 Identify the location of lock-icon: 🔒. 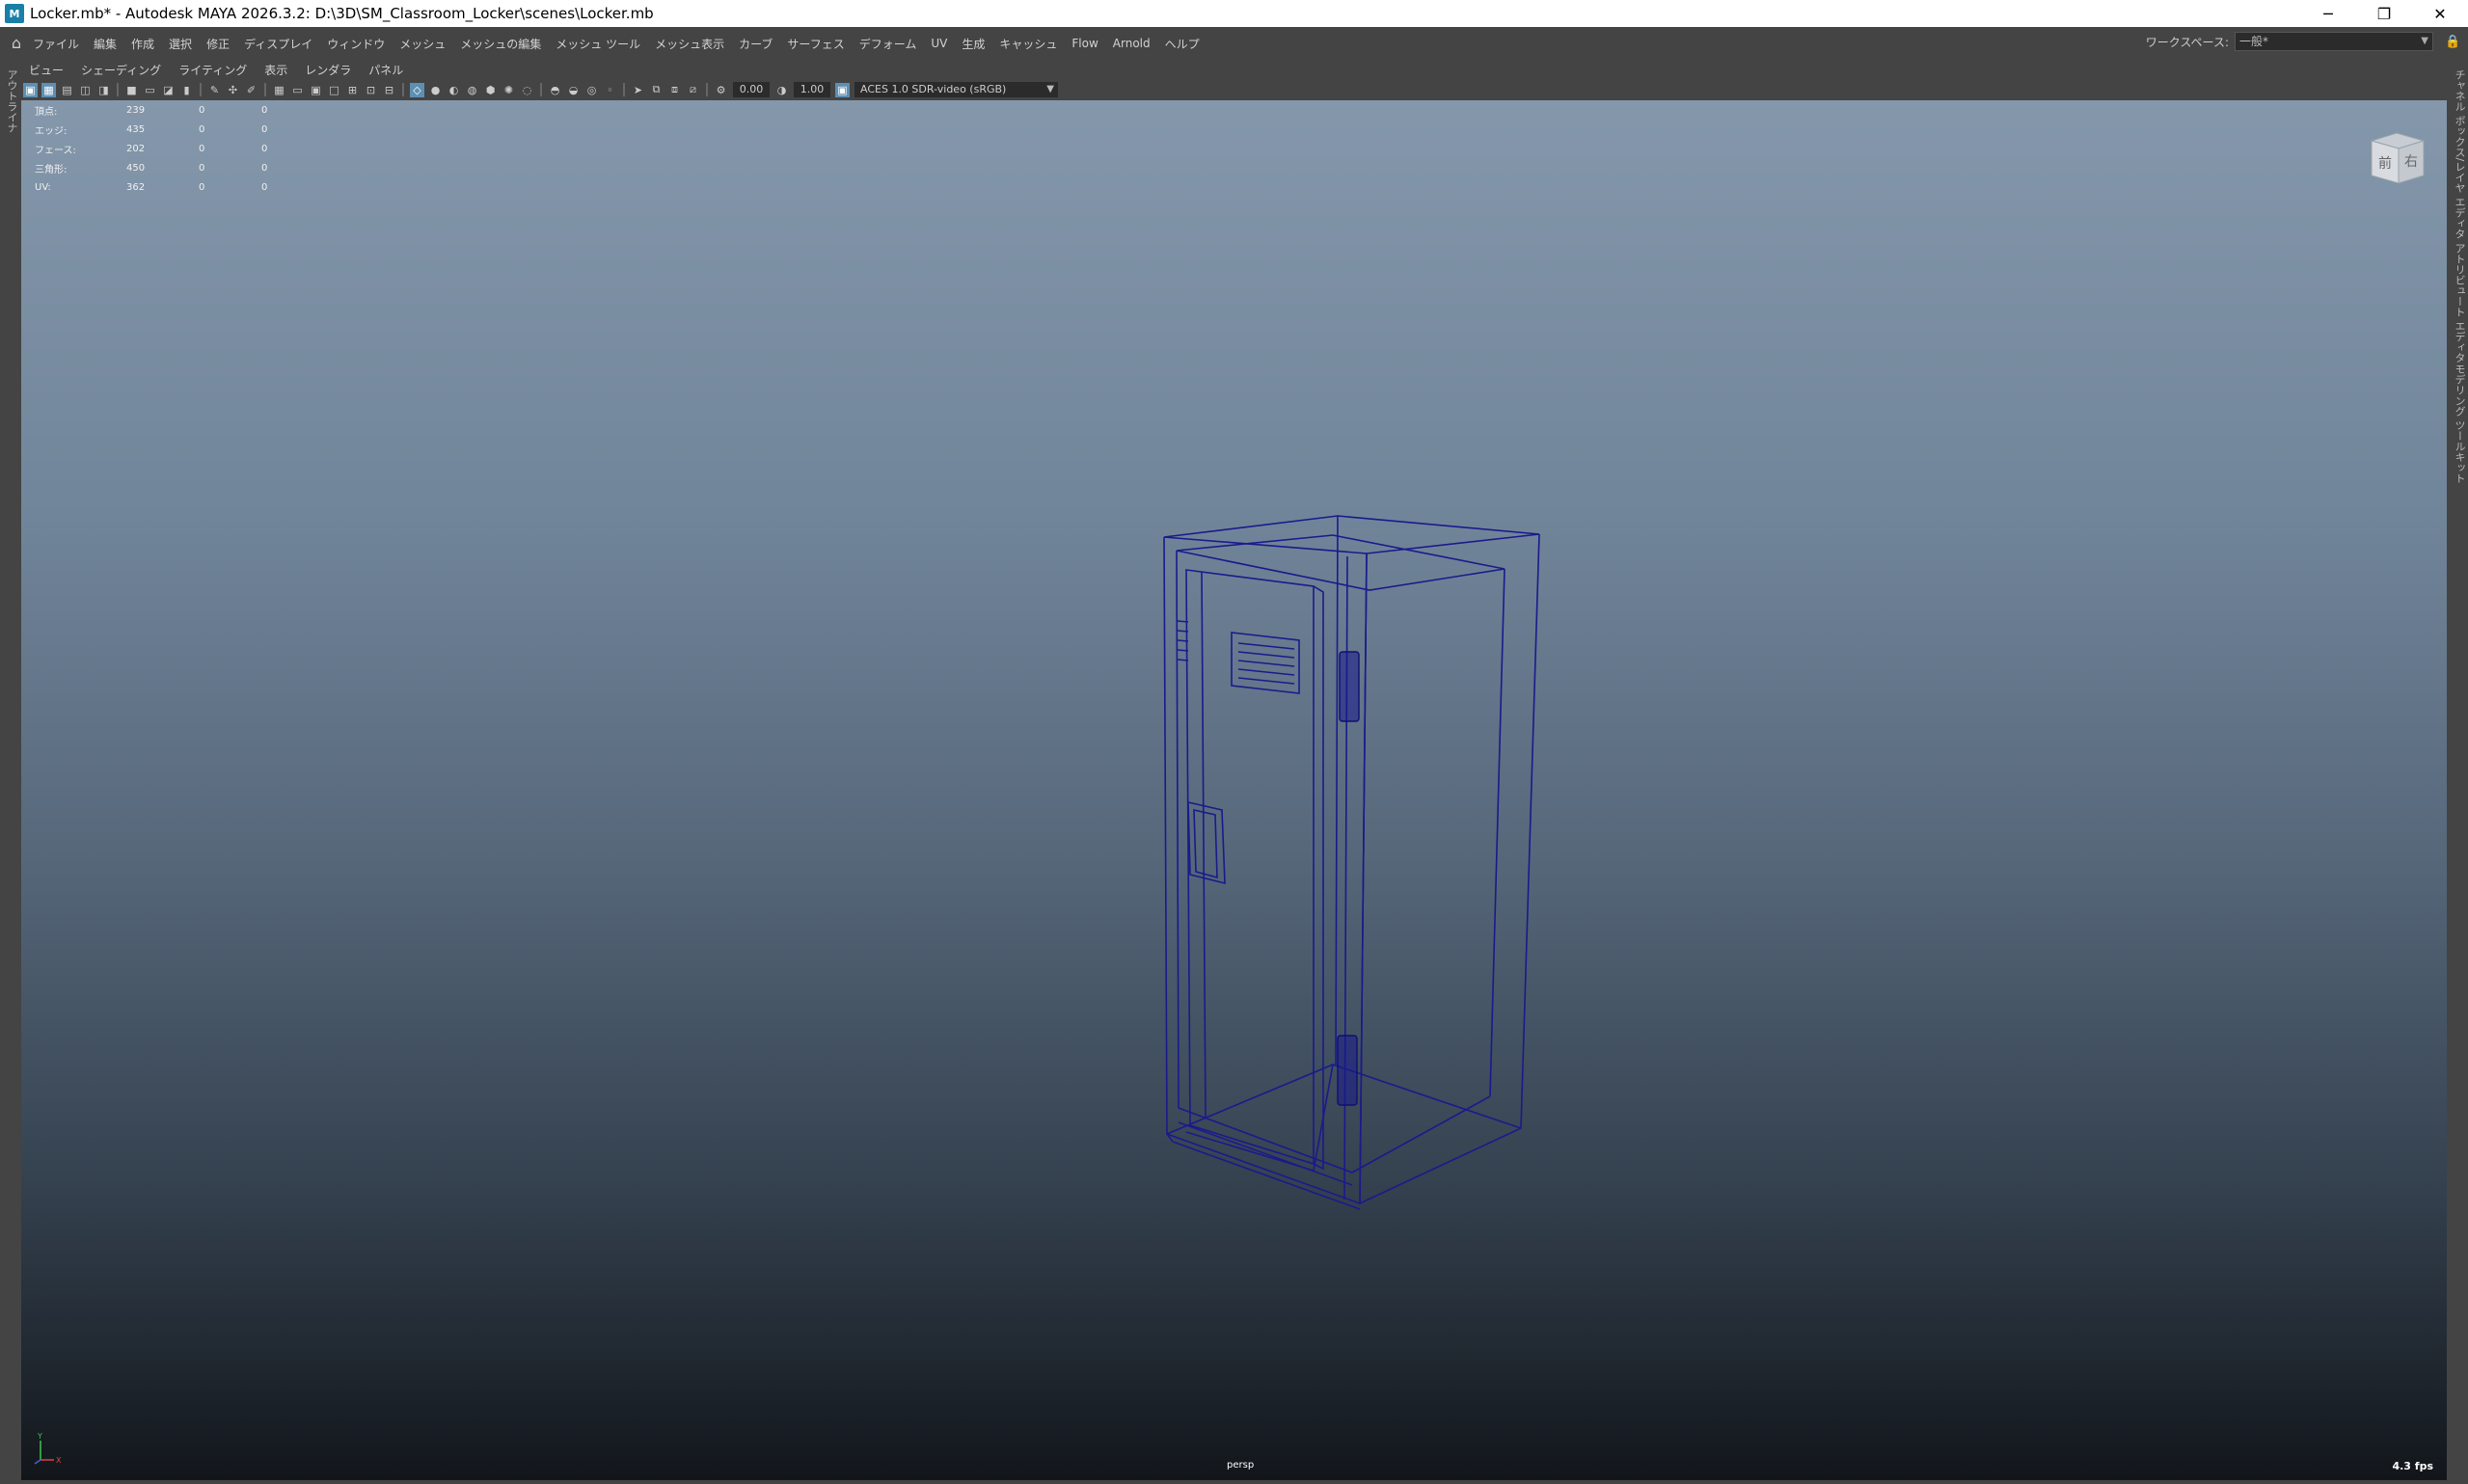
(2452, 42).